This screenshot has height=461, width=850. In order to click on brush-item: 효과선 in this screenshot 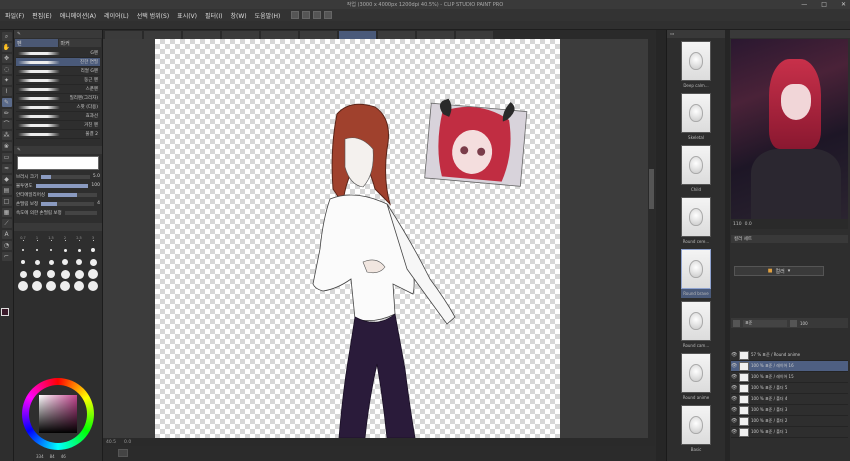, I will do `click(58, 116)`.